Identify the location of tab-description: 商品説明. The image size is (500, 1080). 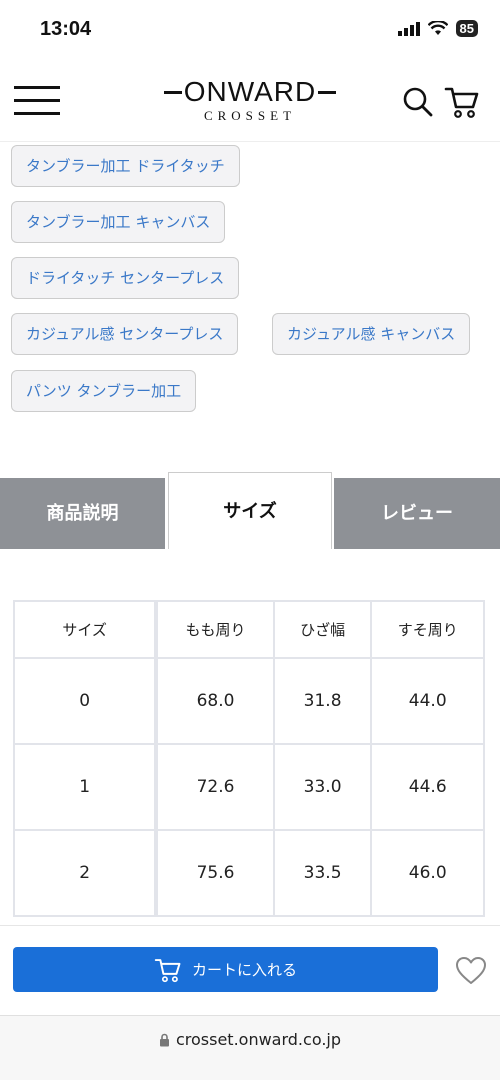
(82, 513).